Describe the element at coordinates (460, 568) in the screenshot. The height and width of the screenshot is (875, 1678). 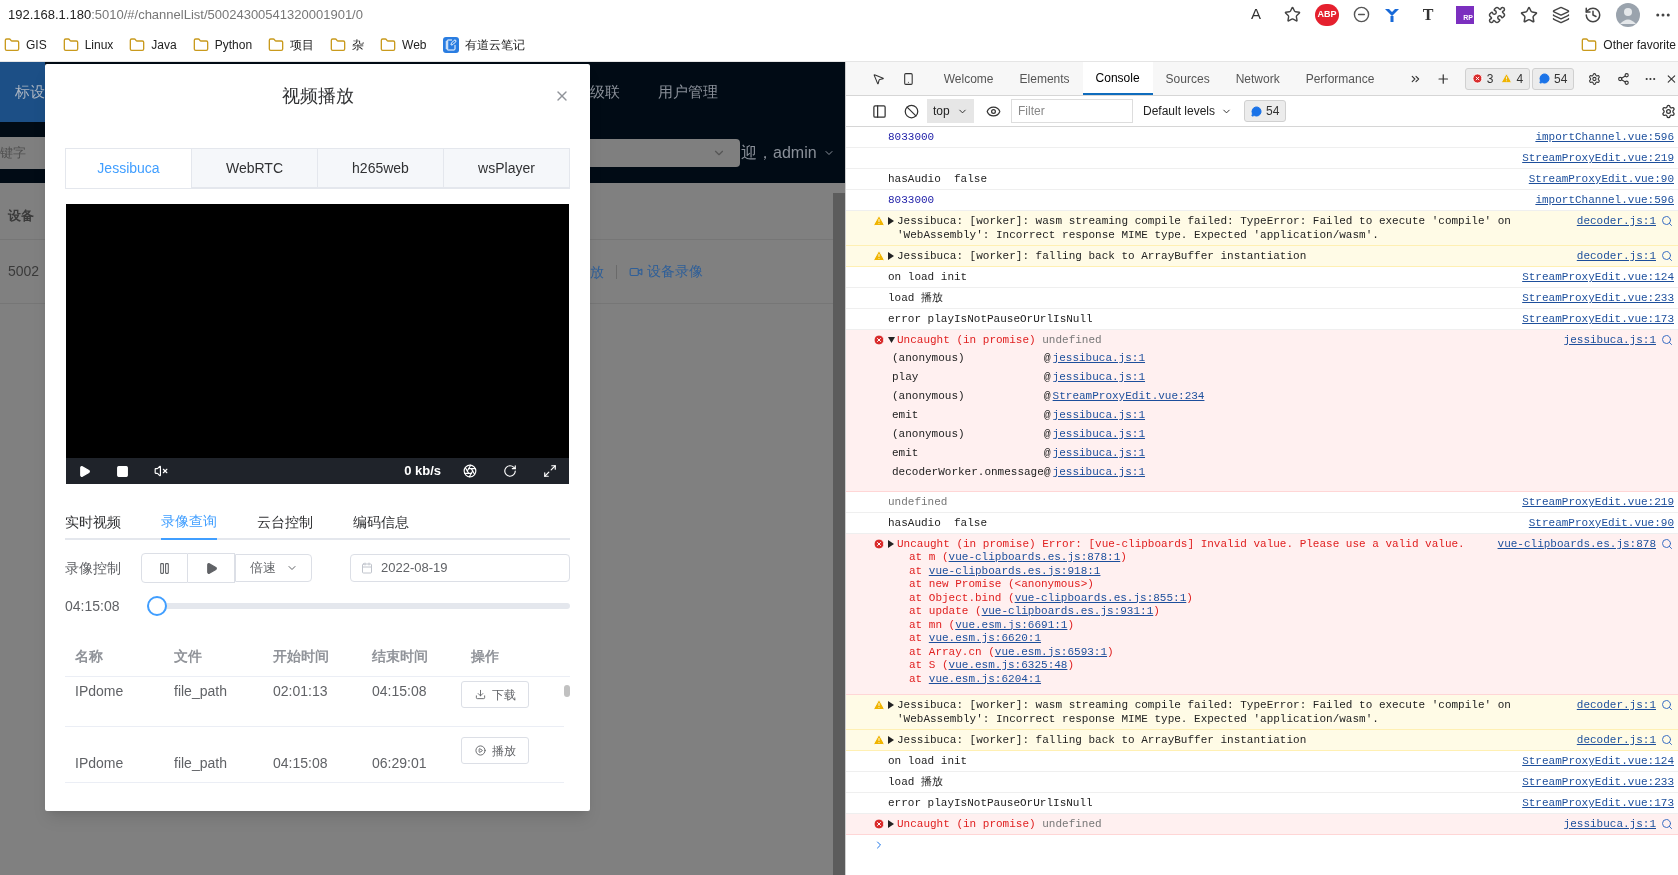
I see `date-field: 2022-08-19` at that location.